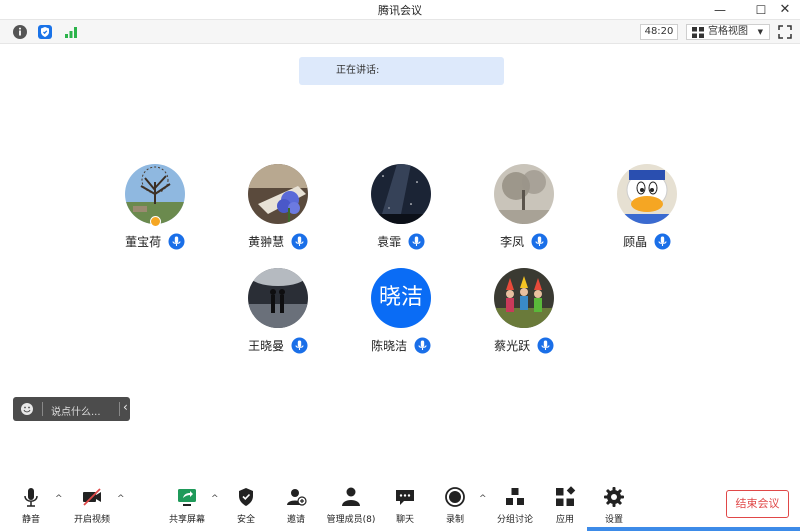 The width and height of the screenshot is (800, 531). I want to click on invite-label: 邀请, so click(295, 520).